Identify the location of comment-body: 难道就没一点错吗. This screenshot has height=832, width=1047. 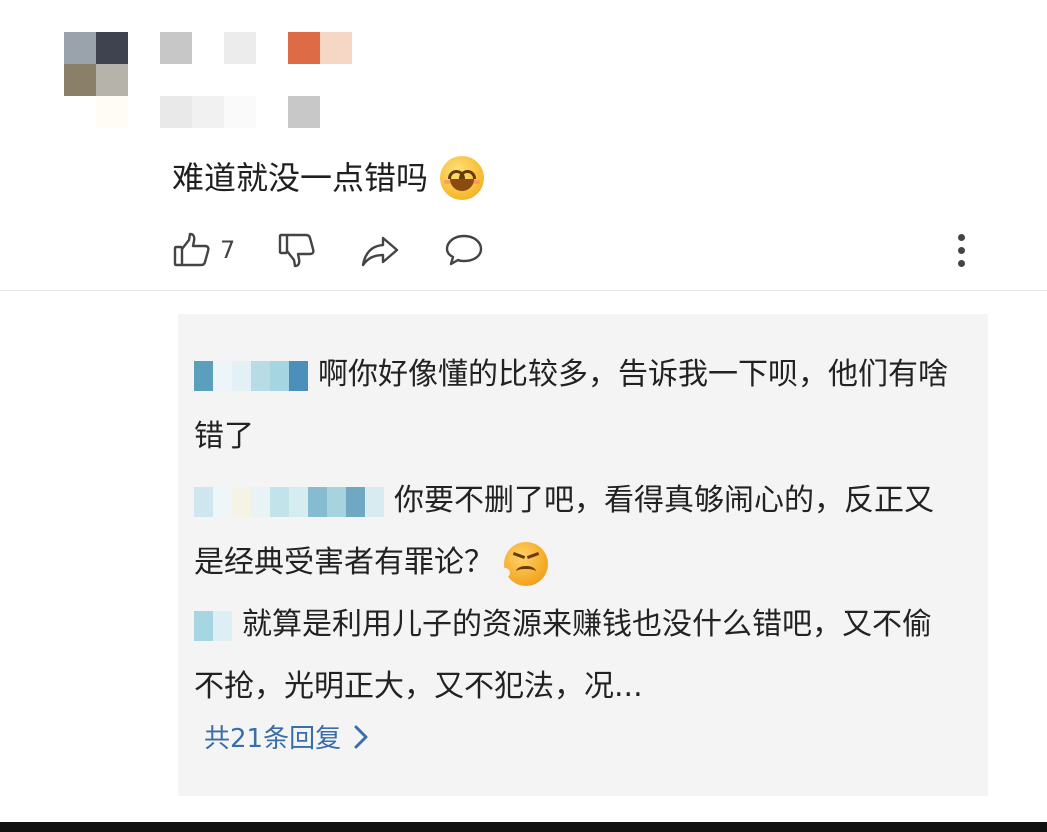
(328, 178).